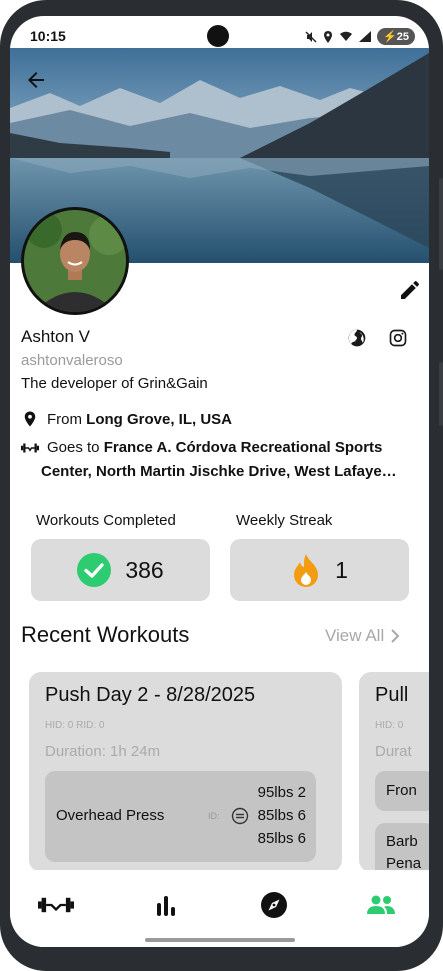 This screenshot has width=443, height=971. I want to click on exercise-sets: 95lbs 2 85lbs 6 85lbs 6, so click(282, 815).